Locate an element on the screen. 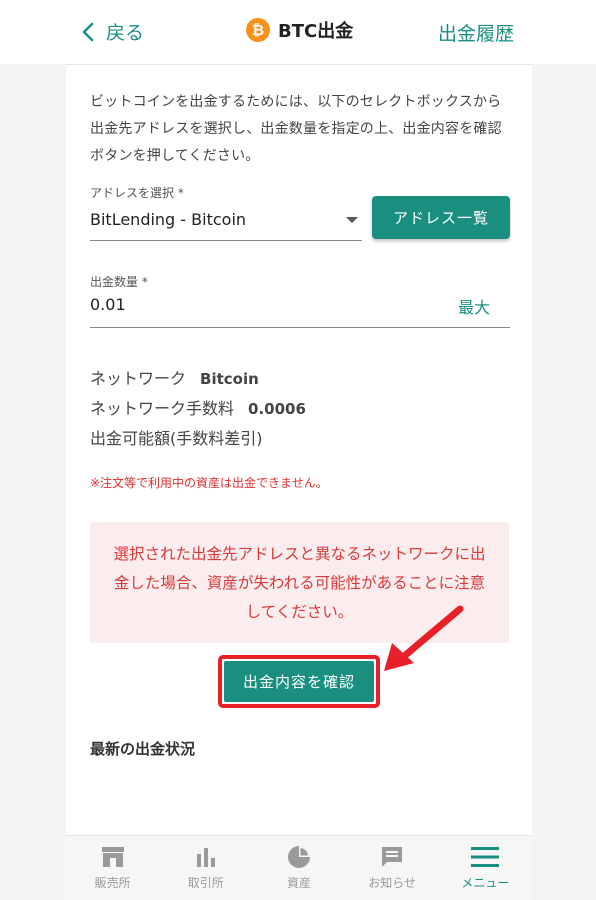 The image size is (596, 900). page-title: BTC出金 is located at coordinates (316, 31).